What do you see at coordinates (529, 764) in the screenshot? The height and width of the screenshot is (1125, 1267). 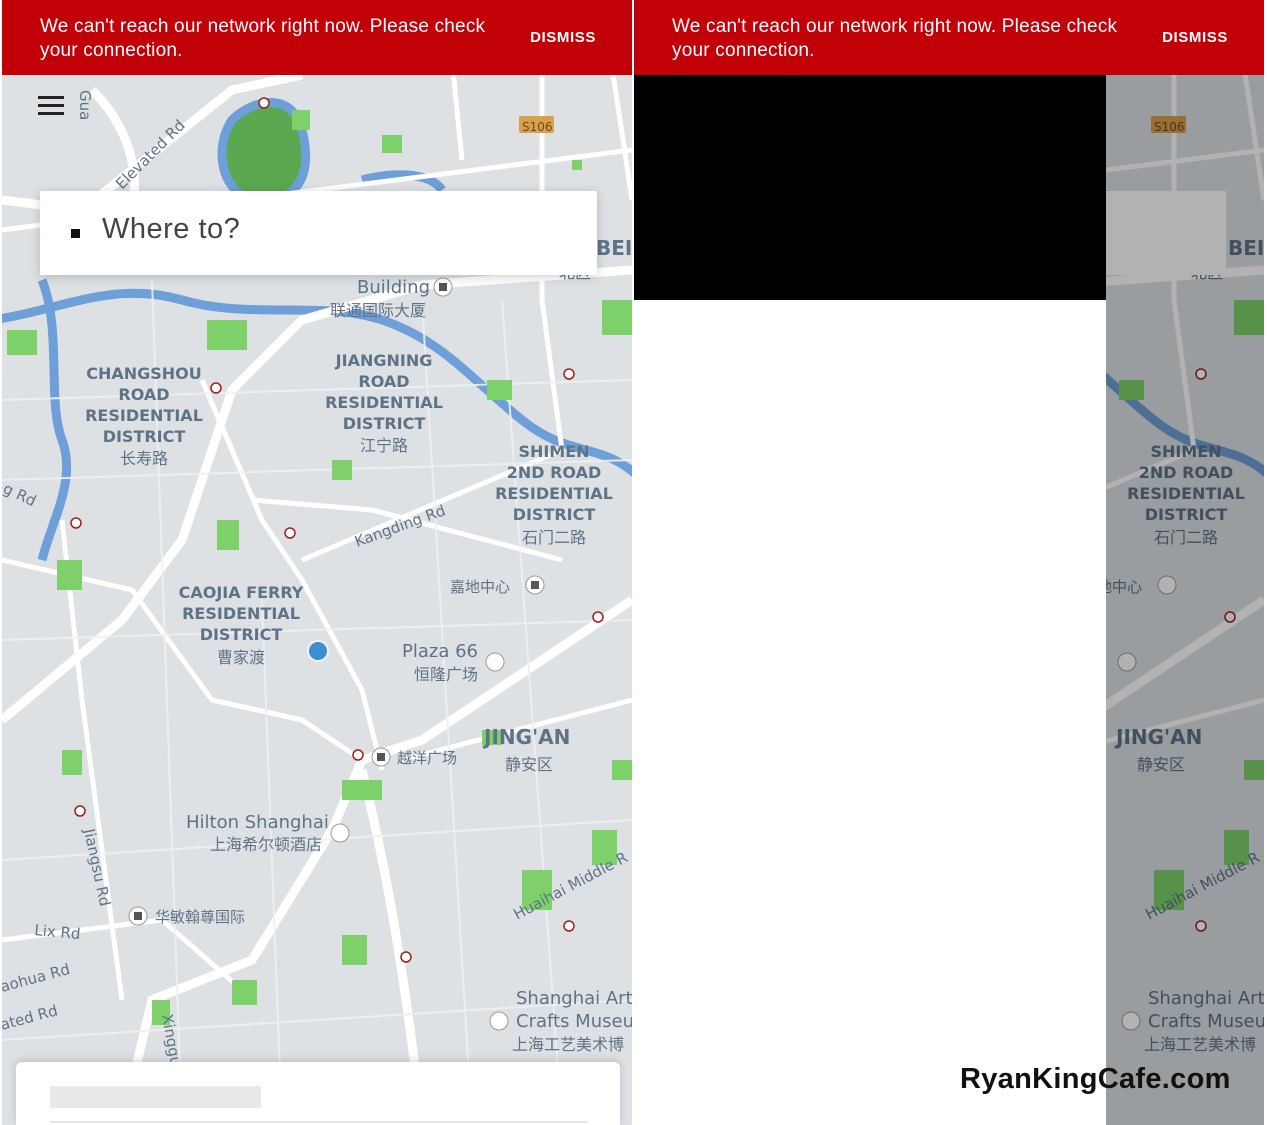 I see `map-label: 静安区` at bounding box center [529, 764].